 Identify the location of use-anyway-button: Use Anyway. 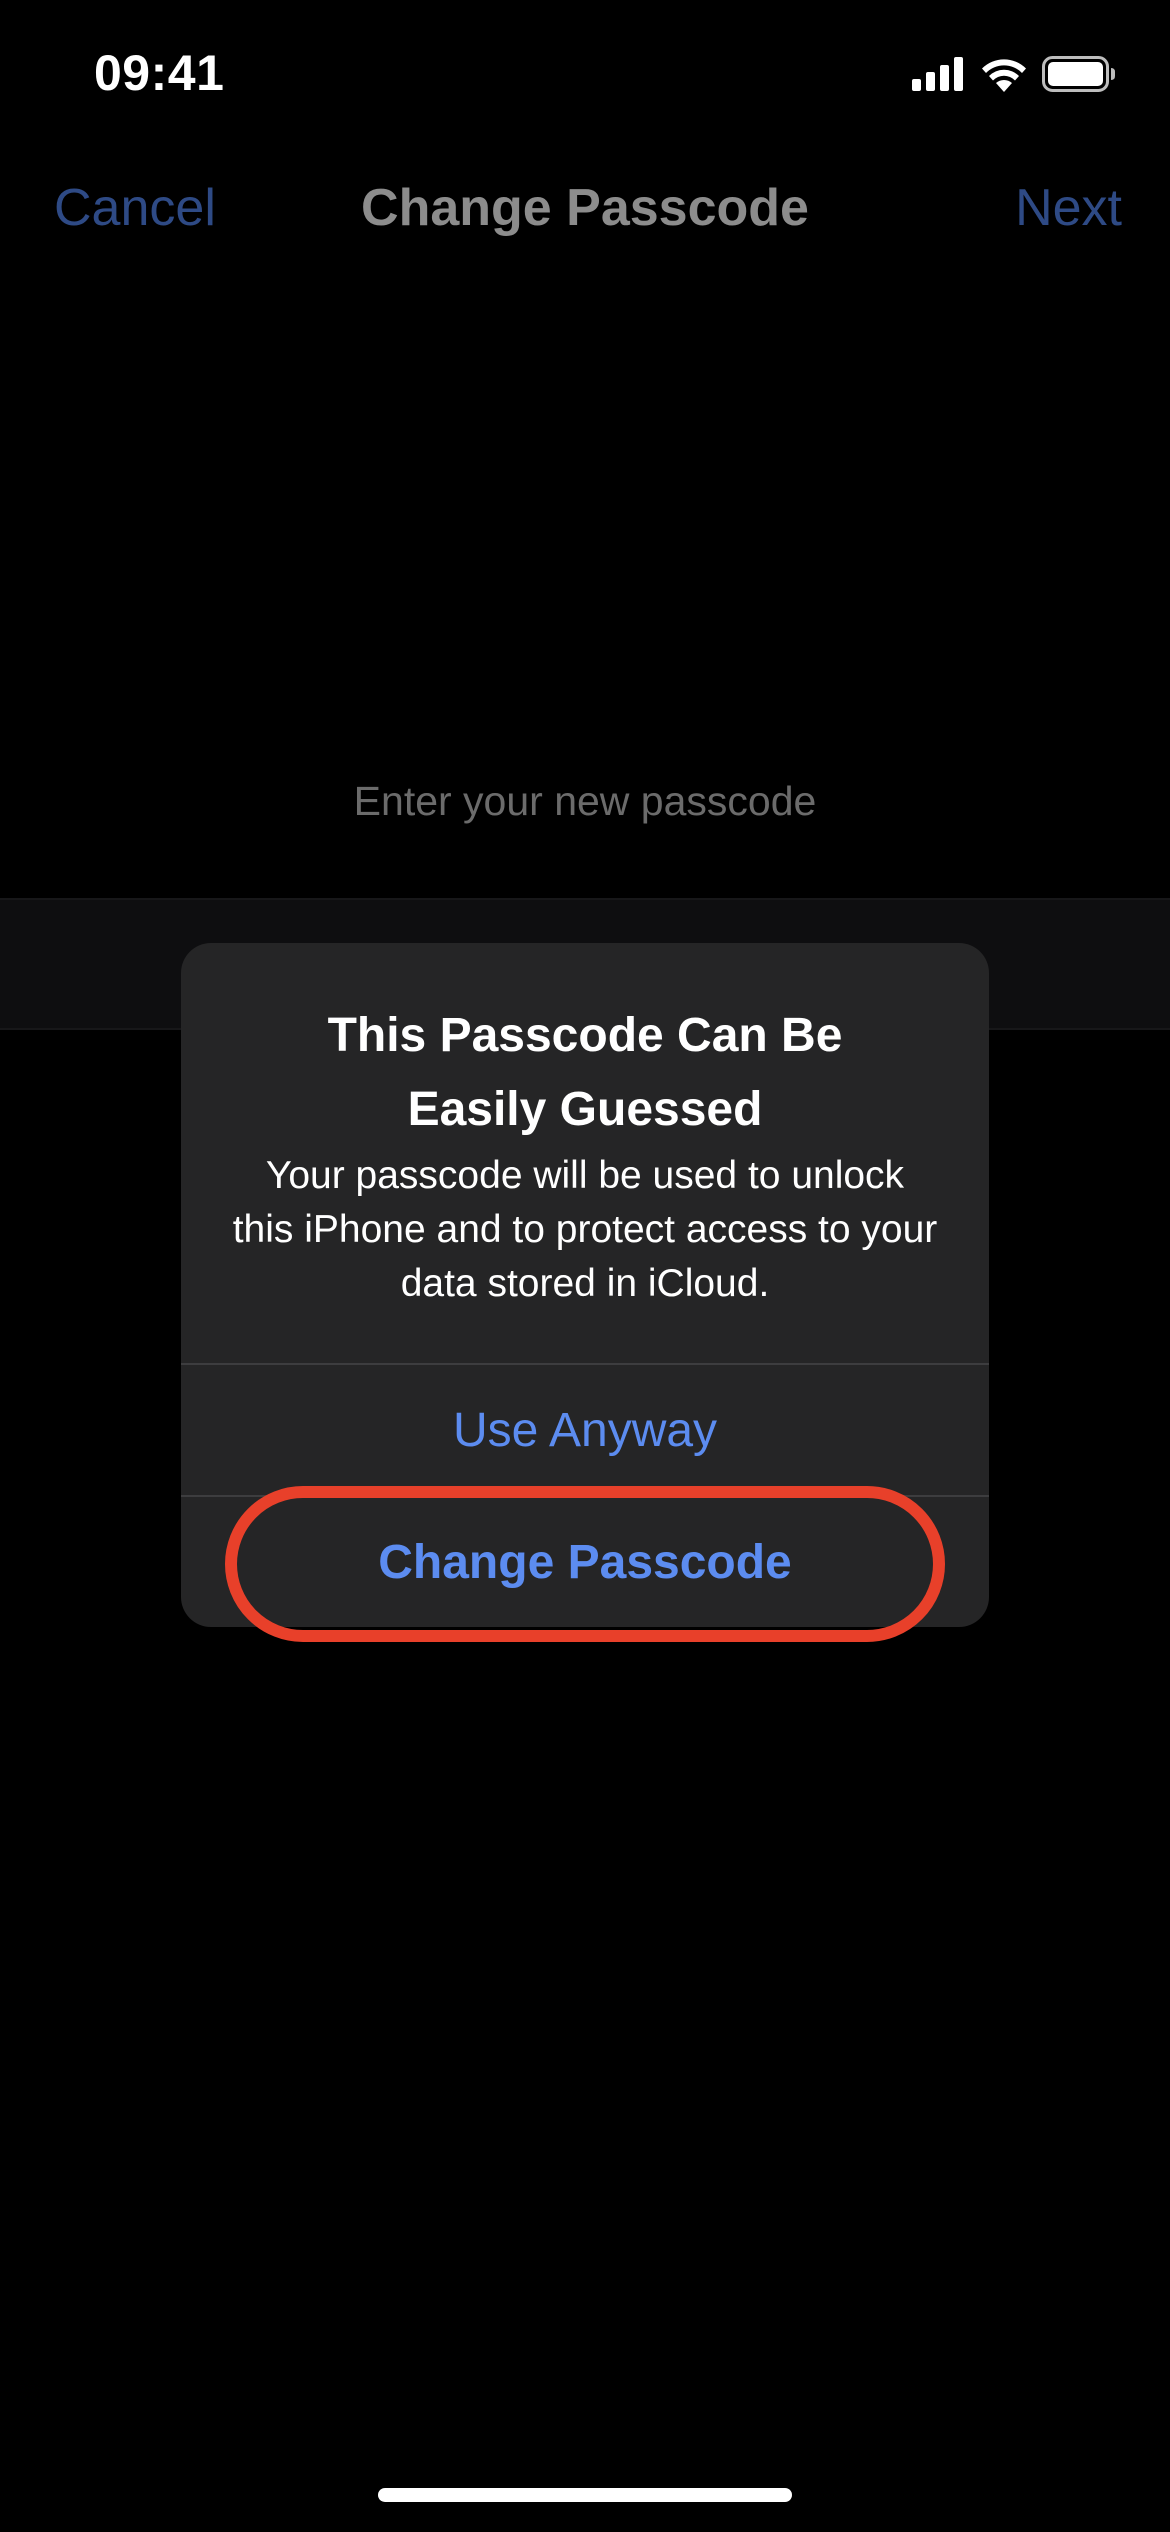
(585, 1430).